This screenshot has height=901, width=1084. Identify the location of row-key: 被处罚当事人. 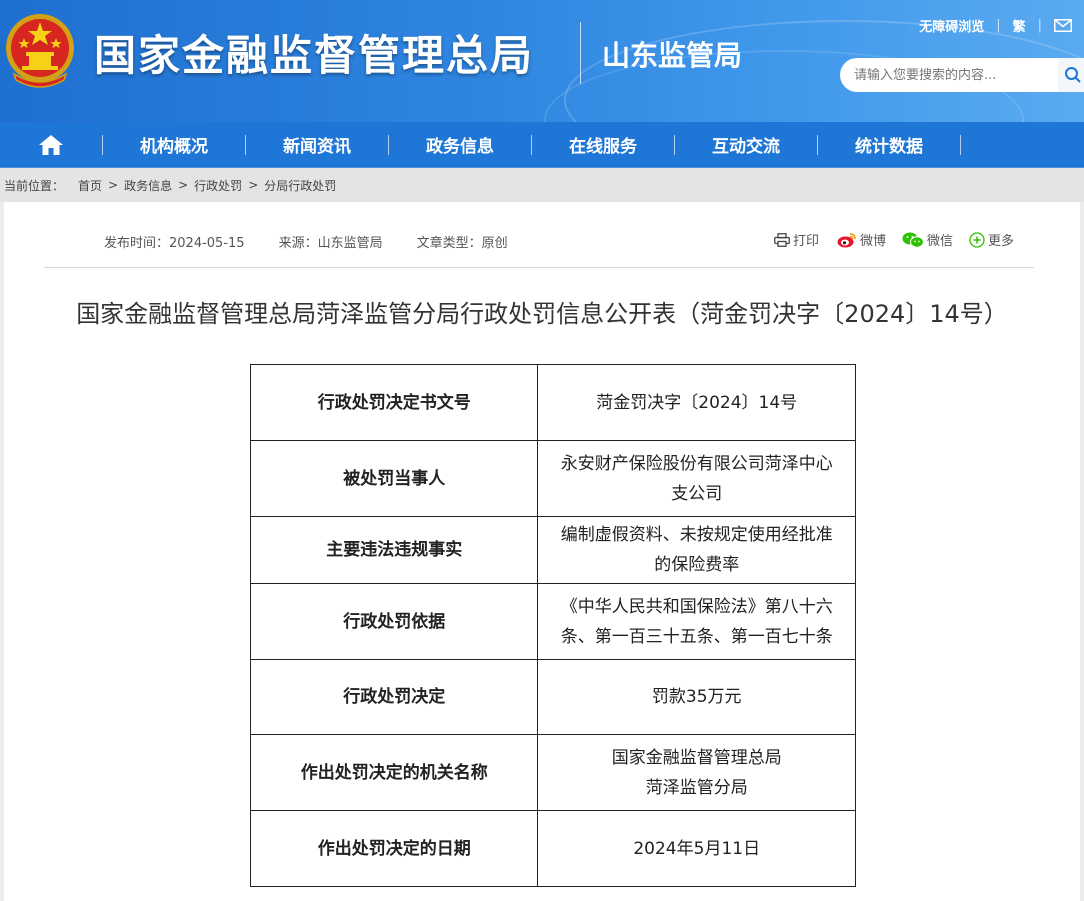
(394, 478).